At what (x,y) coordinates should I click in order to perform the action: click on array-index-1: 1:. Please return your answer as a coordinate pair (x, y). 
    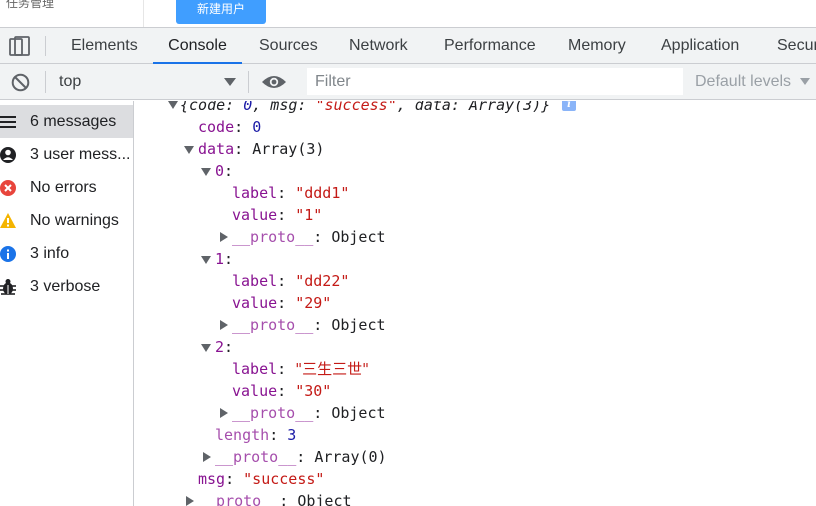
    Looking at the image, I should click on (224, 259).